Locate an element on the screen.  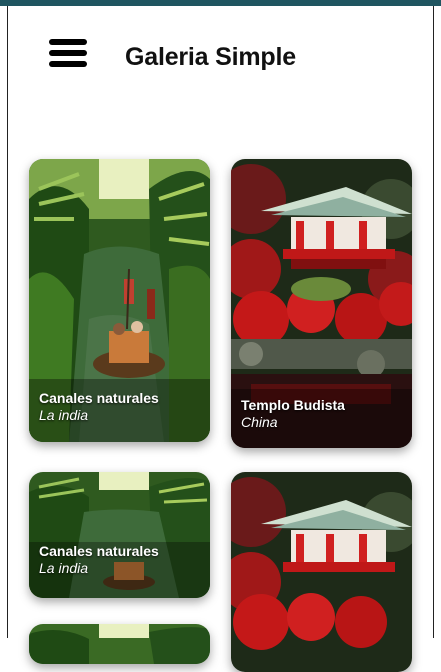
gallery-card-canal-2: Canales naturales La india is located at coordinates (119, 535).